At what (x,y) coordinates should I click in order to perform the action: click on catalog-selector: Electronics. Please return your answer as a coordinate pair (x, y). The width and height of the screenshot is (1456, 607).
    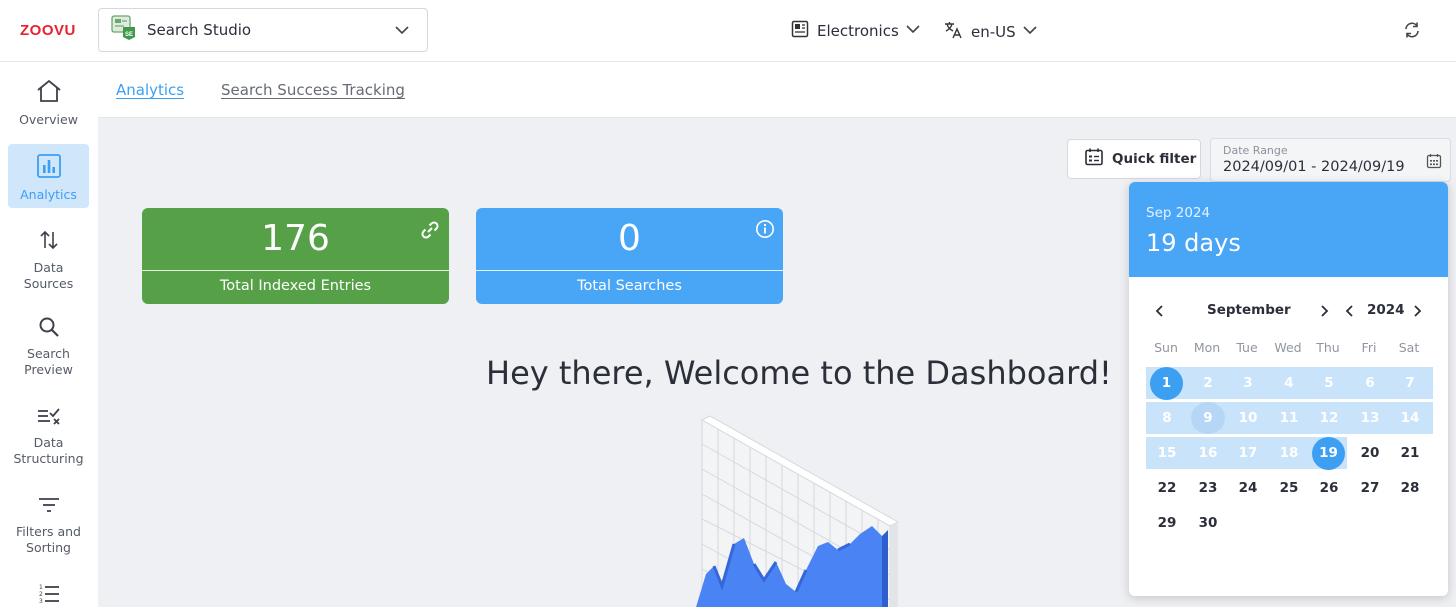
    Looking at the image, I should click on (856, 31).